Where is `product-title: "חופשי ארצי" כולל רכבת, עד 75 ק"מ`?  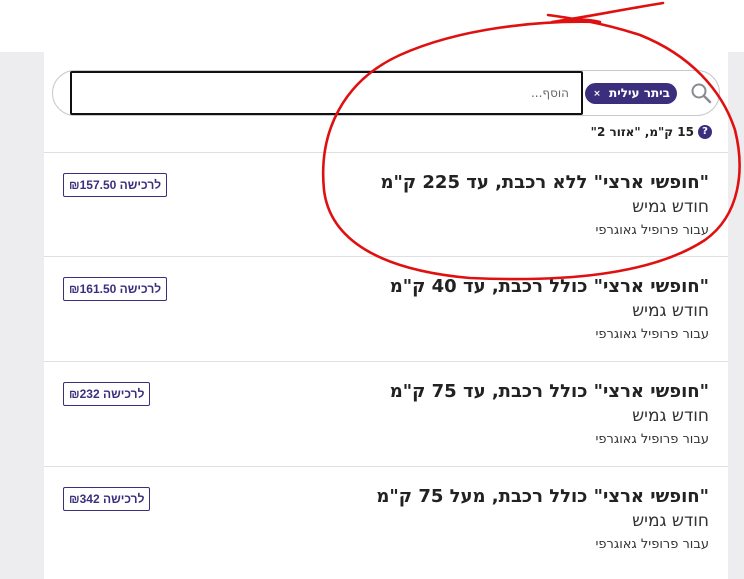 product-title: "חופשי ארצי" כולל רכבת, עד 75 ק"מ is located at coordinates (549, 391).